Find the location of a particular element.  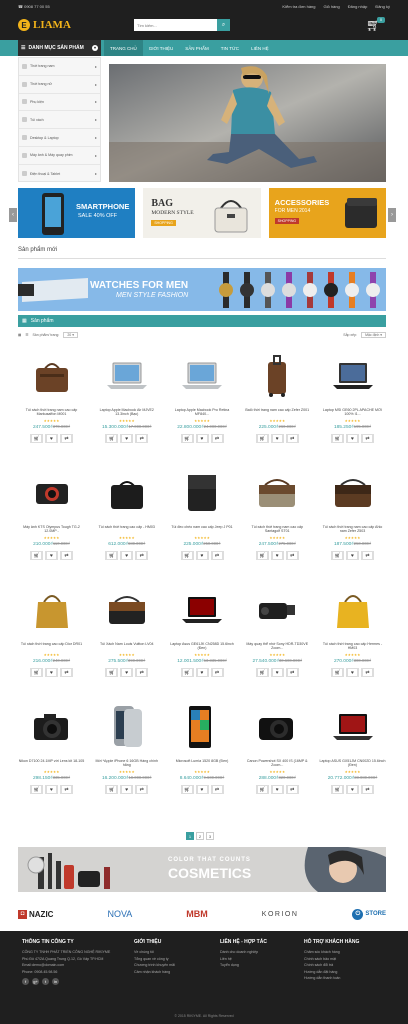

category-item: Túi xách ▸ is located at coordinates (59, 120).